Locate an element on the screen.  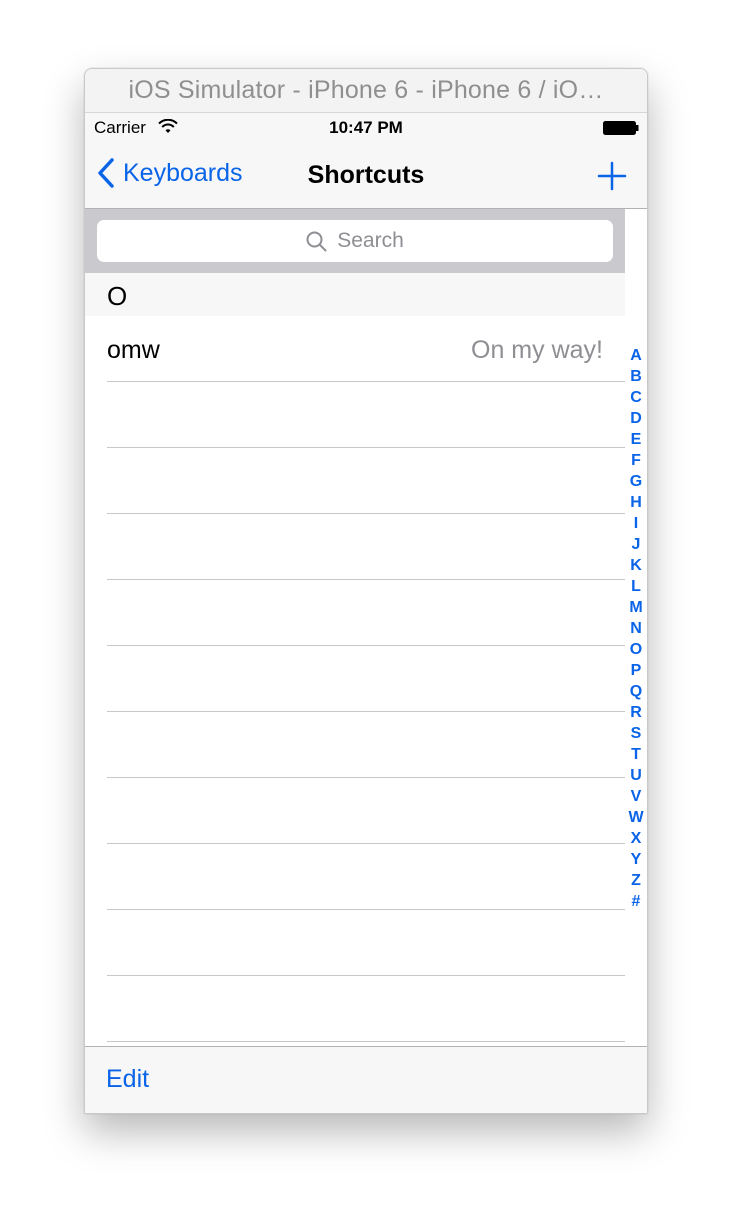
index-letter-l: L is located at coordinates (636, 586).